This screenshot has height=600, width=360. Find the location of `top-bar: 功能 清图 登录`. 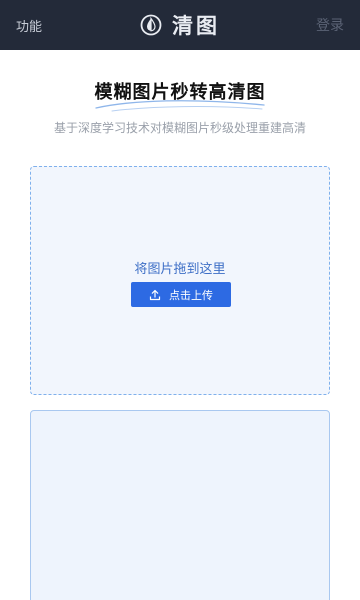

top-bar: 功能 清图 登录 is located at coordinates (180, 25).